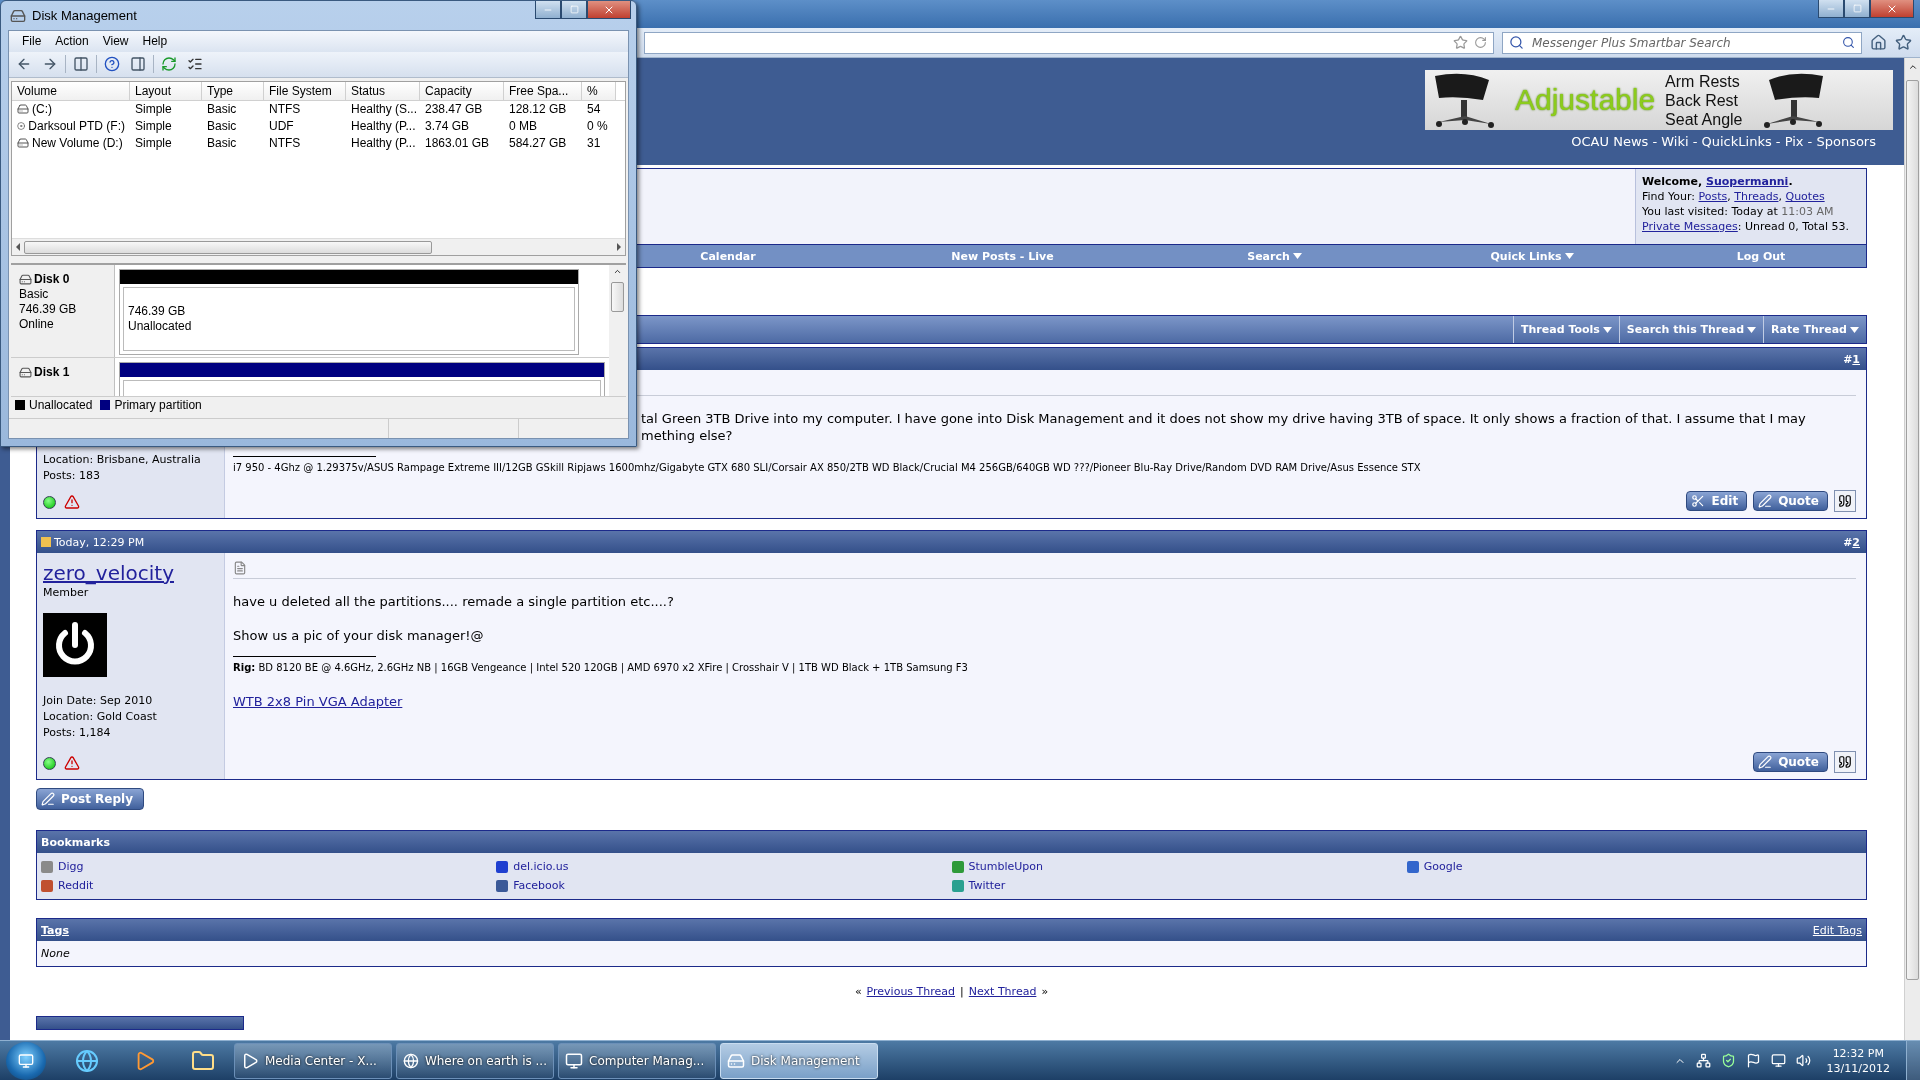 Image resolution: width=1920 pixels, height=1080 pixels. Describe the element at coordinates (122, 460) in the screenshot. I see `user-info: Location: Brisbane, Australia` at that location.